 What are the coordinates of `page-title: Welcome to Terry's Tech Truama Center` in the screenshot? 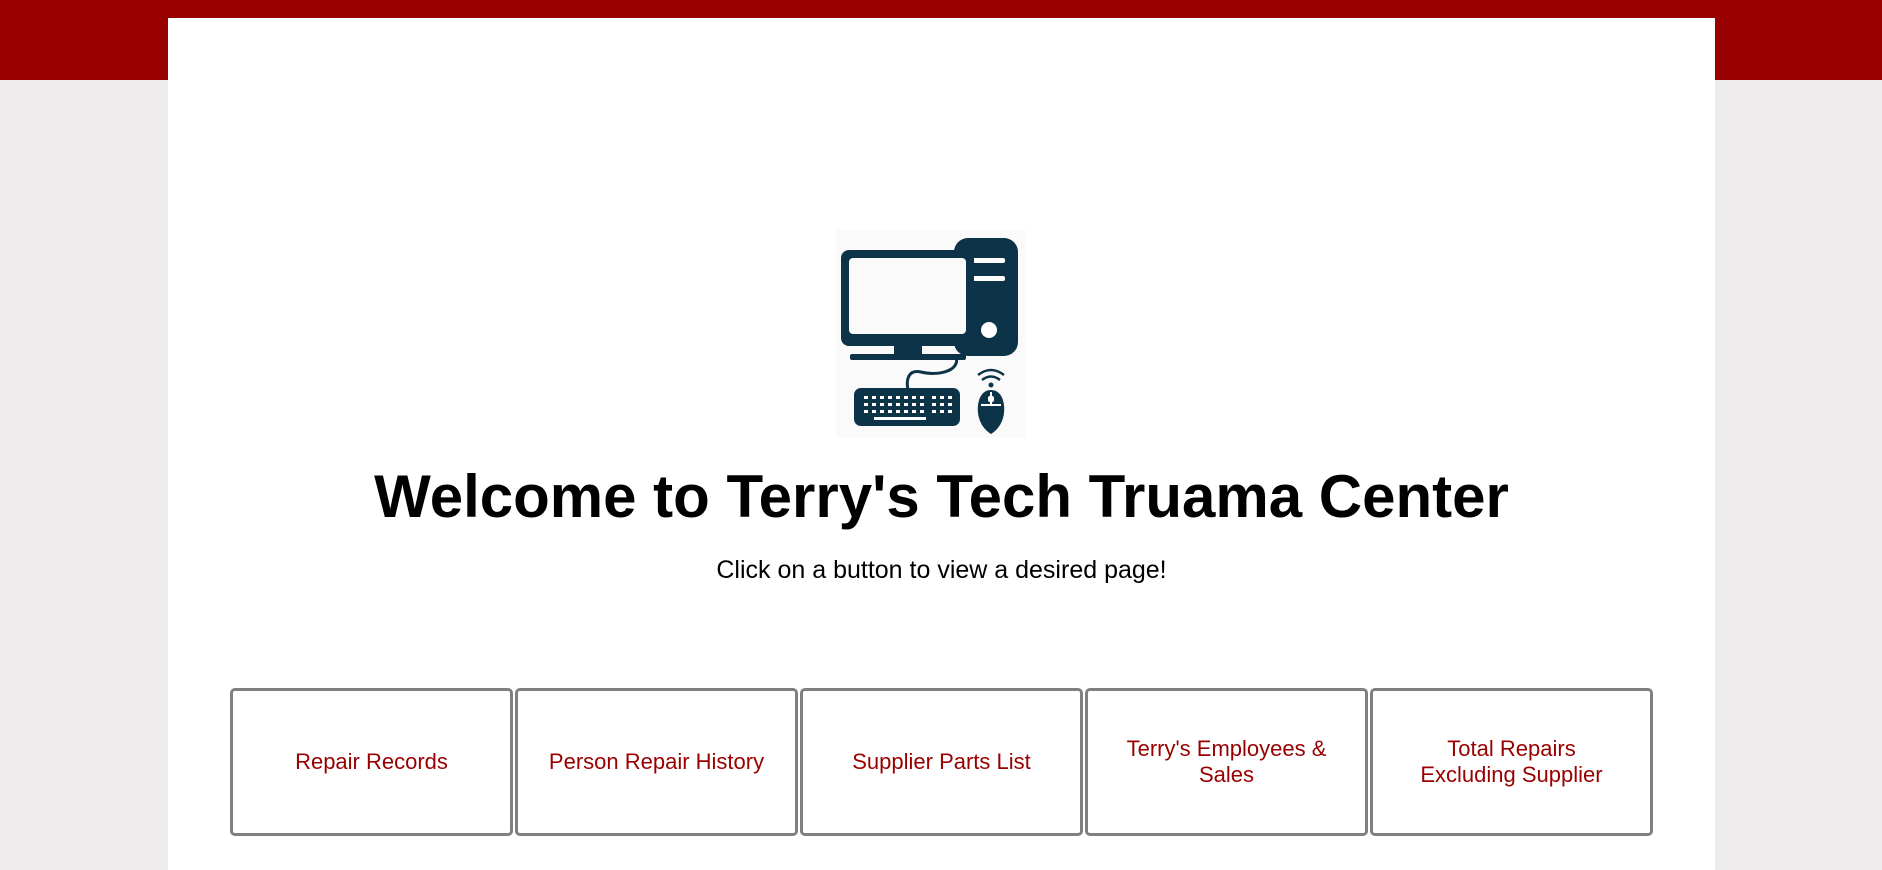 It's located at (941, 496).